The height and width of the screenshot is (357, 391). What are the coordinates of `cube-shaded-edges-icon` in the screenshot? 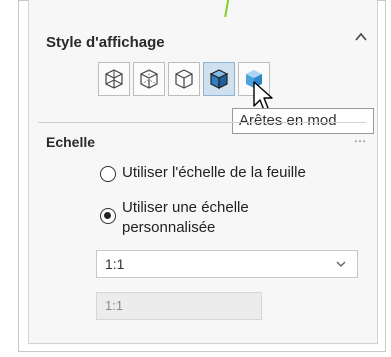 It's located at (219, 79).